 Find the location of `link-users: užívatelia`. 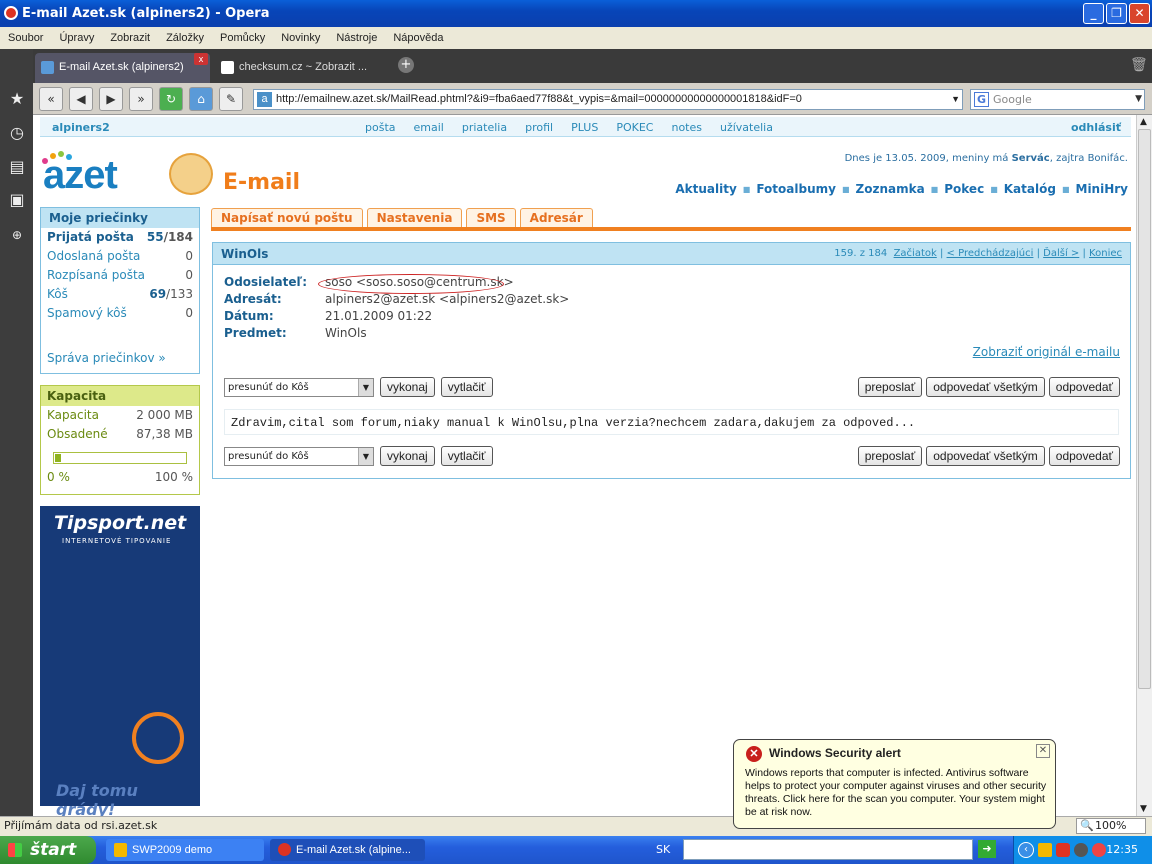

link-users: užívatelia is located at coordinates (746, 127).